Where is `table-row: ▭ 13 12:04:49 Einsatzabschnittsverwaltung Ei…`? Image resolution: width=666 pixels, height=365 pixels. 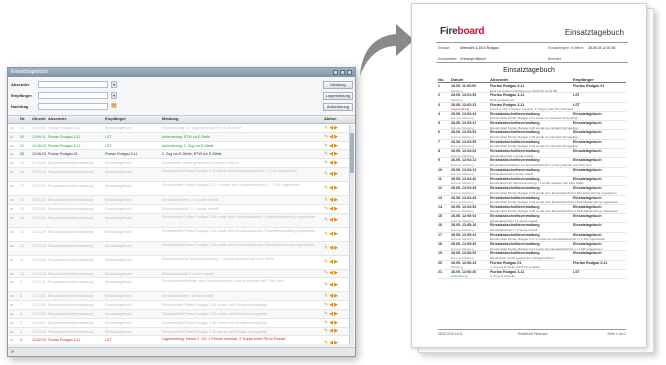 table-row: ▭ 13 12:04:49 Einsatzabschnittsverwaltung Ei… is located at coordinates (181, 234).